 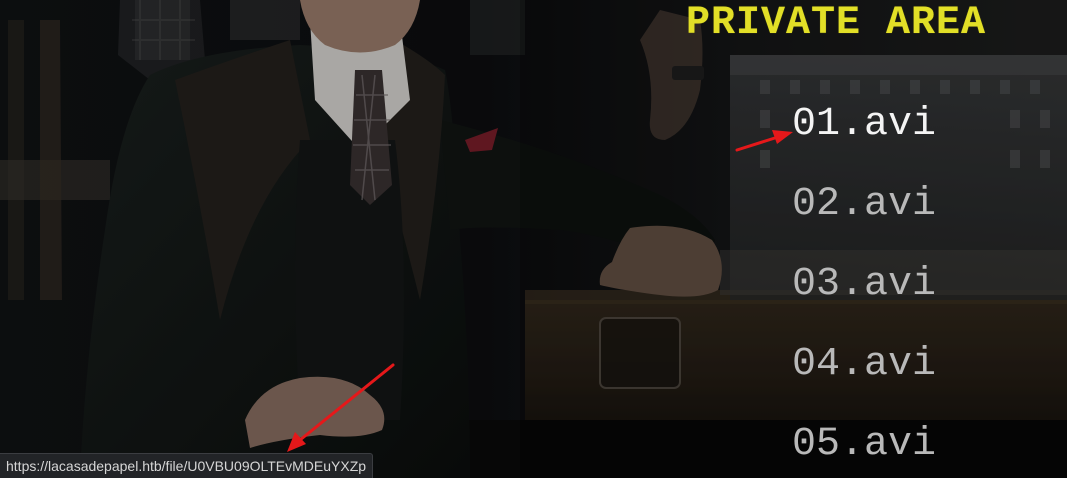 What do you see at coordinates (864, 219) in the screenshot?
I see `file-link-02: 02.avi` at bounding box center [864, 219].